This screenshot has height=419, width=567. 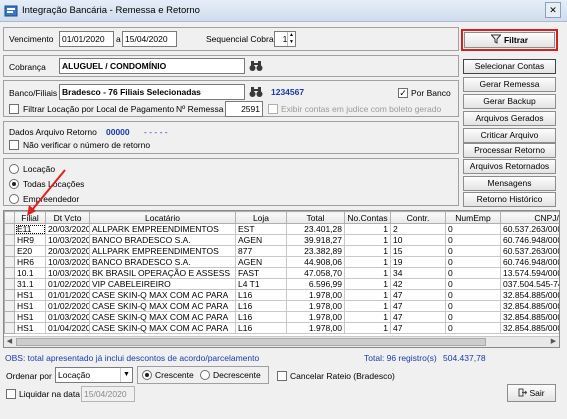 What do you see at coordinates (315, 284) in the screenshot?
I see `table-cell: 6.596,99` at bounding box center [315, 284].